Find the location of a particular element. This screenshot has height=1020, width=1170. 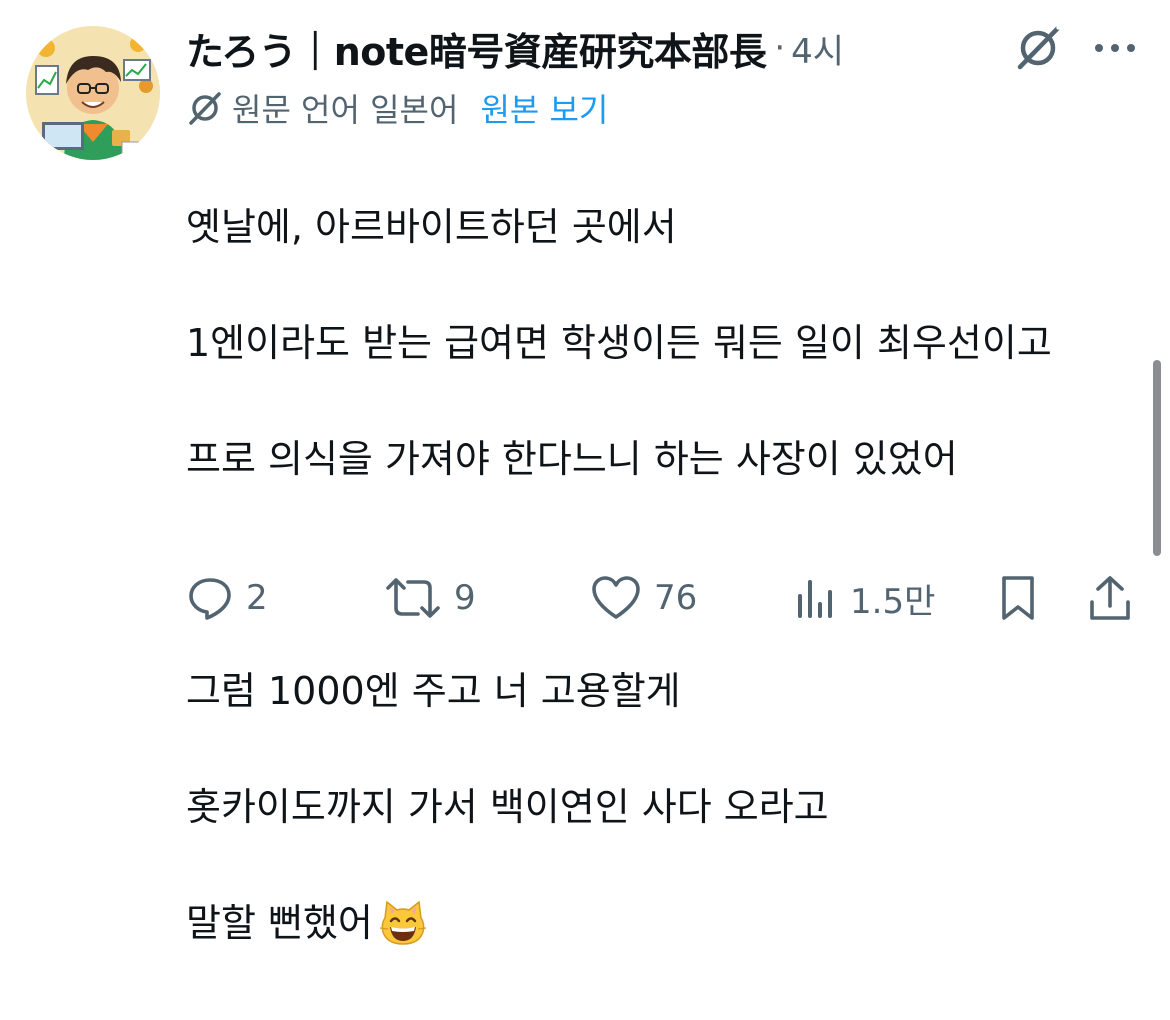

more-icon is located at coordinates (1115, 48).